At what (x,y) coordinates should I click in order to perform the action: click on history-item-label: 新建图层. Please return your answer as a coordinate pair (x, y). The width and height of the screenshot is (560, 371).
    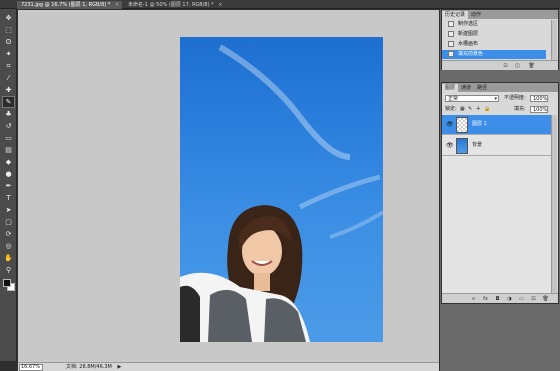
    Looking at the image, I should click on (468, 34).